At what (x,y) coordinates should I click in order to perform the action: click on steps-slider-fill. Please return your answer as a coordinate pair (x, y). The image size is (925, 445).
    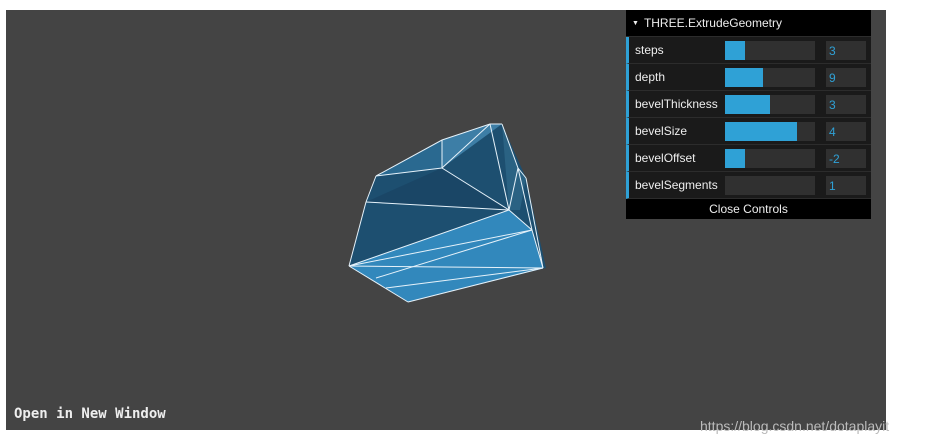
    Looking at the image, I should click on (735, 50).